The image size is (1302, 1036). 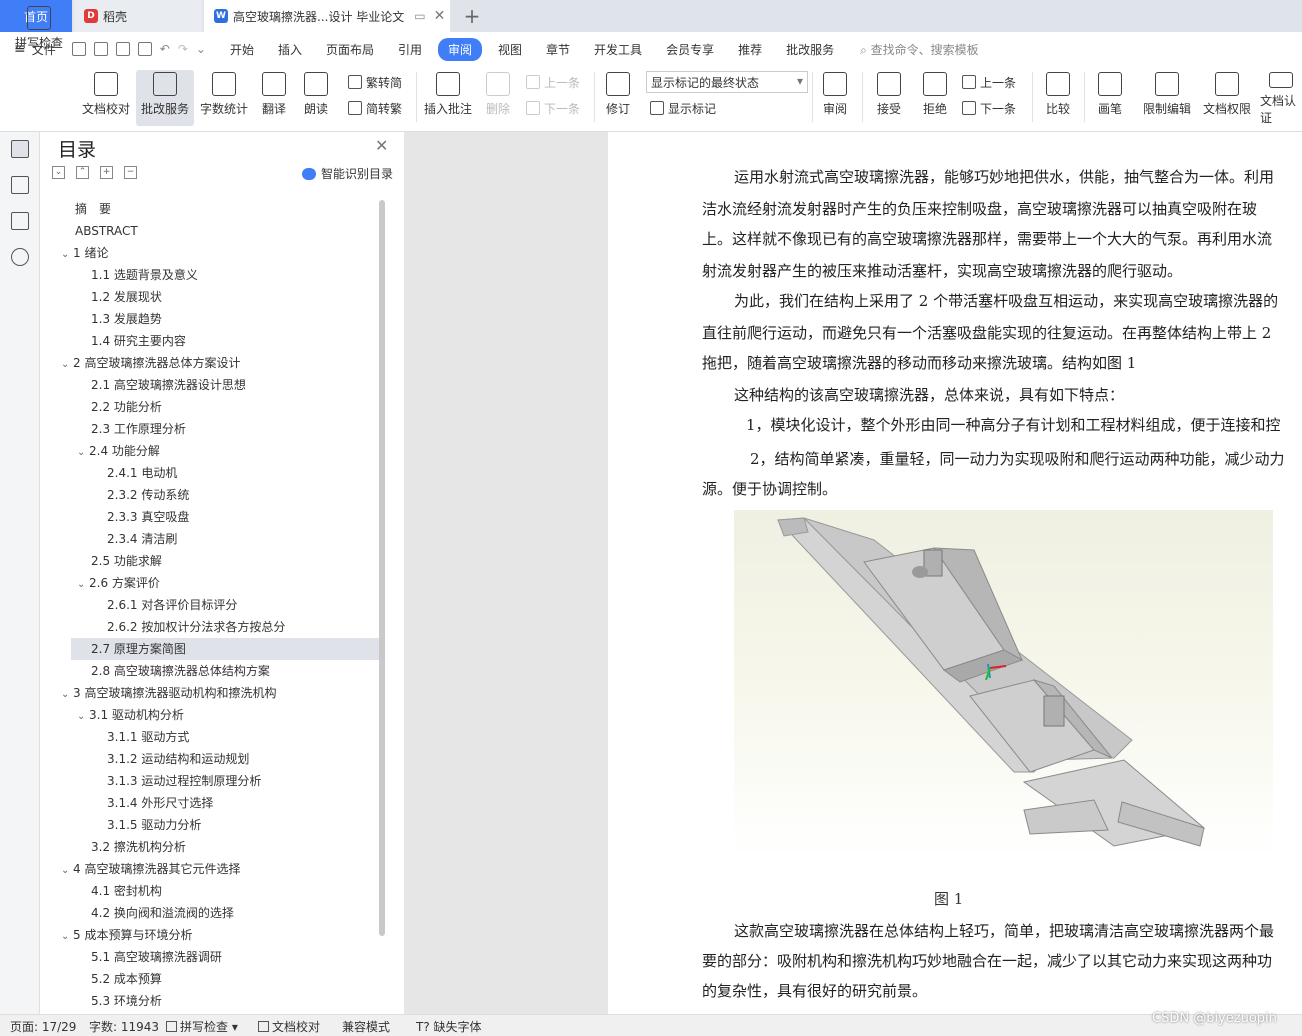 What do you see at coordinates (202, 1026) in the screenshot?
I see `spell-check-status: 拼写检查 ▾` at bounding box center [202, 1026].